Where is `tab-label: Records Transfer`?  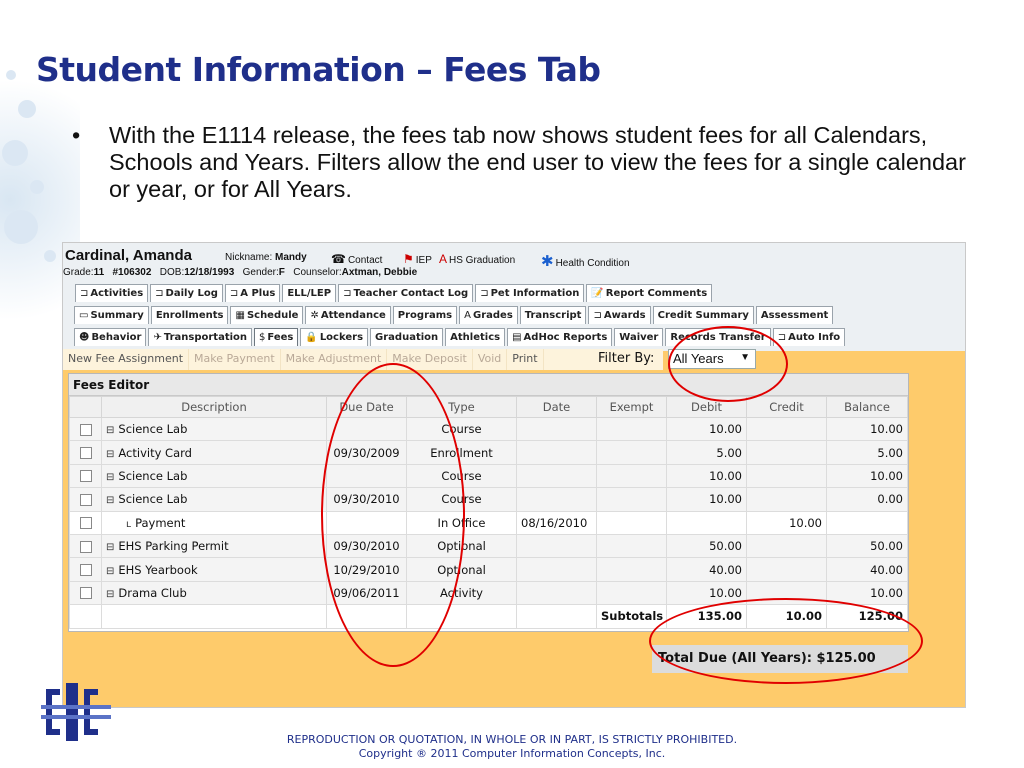 tab-label: Records Transfer is located at coordinates (718, 337).